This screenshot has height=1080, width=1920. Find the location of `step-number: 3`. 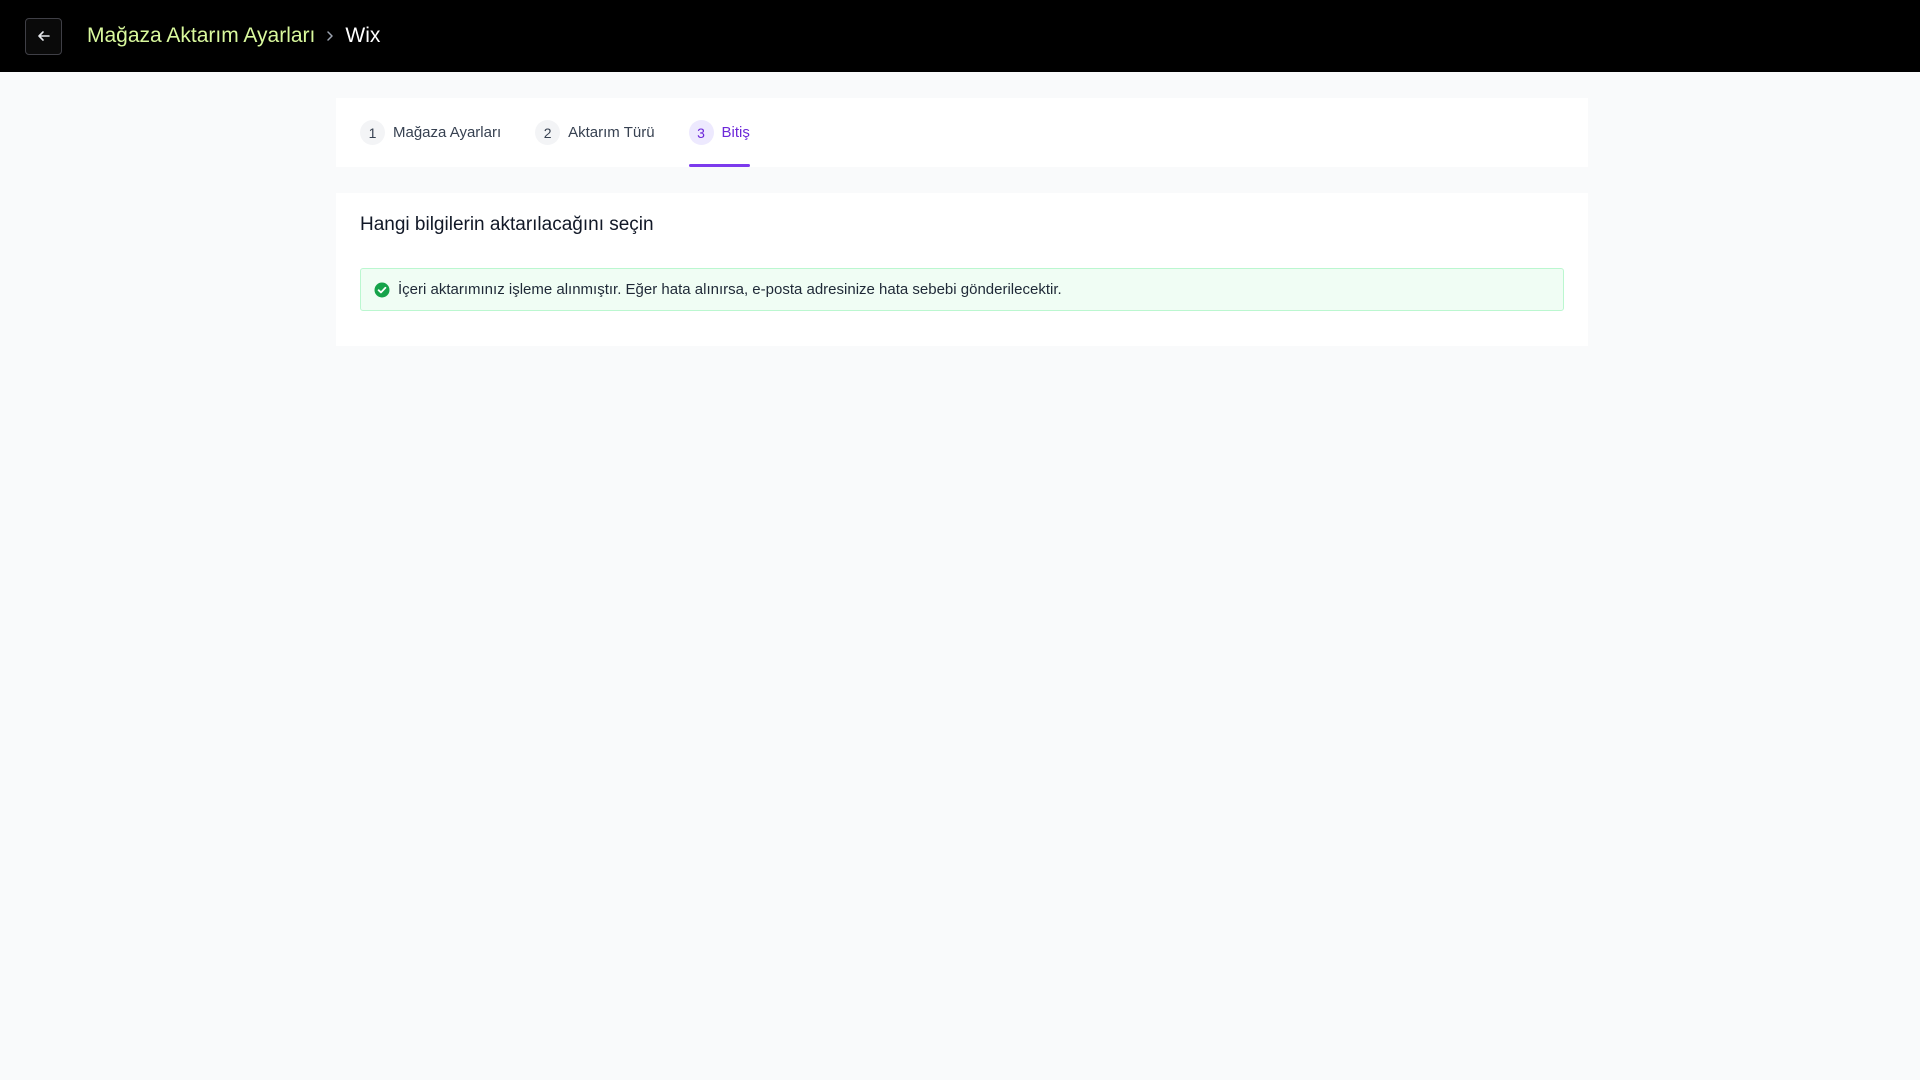

step-number: 3 is located at coordinates (701, 132).